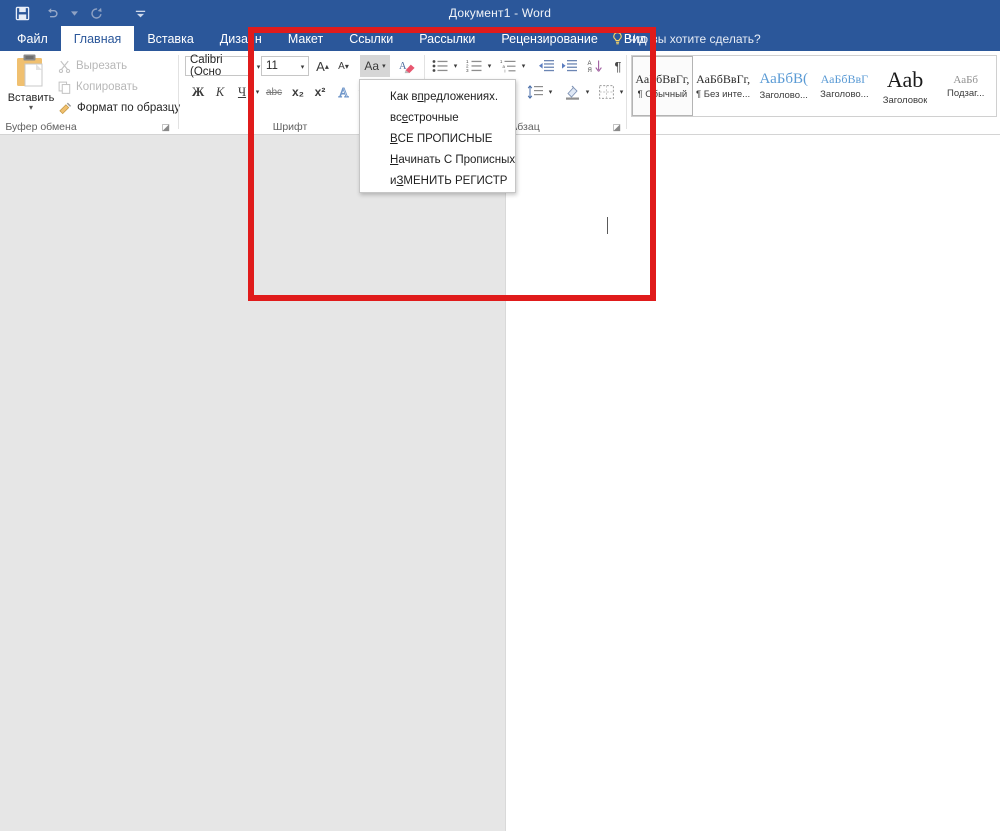  Describe the element at coordinates (455, 66) in the screenshot. I see `bullets-dropdown-icon: ▾` at that location.